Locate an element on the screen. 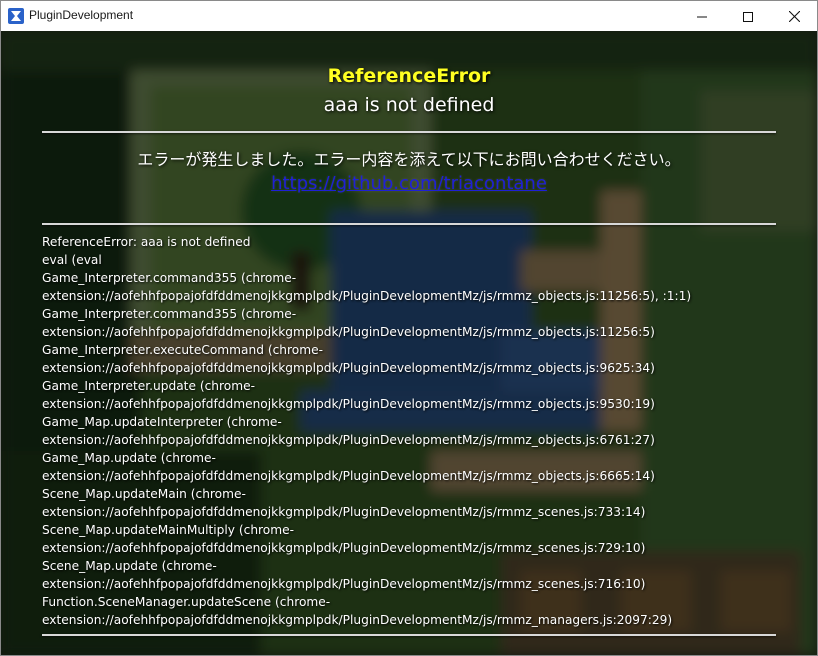 The image size is (818, 656). stack-trace-line: Scene_Map.updateMain (chrome- is located at coordinates (144, 494).